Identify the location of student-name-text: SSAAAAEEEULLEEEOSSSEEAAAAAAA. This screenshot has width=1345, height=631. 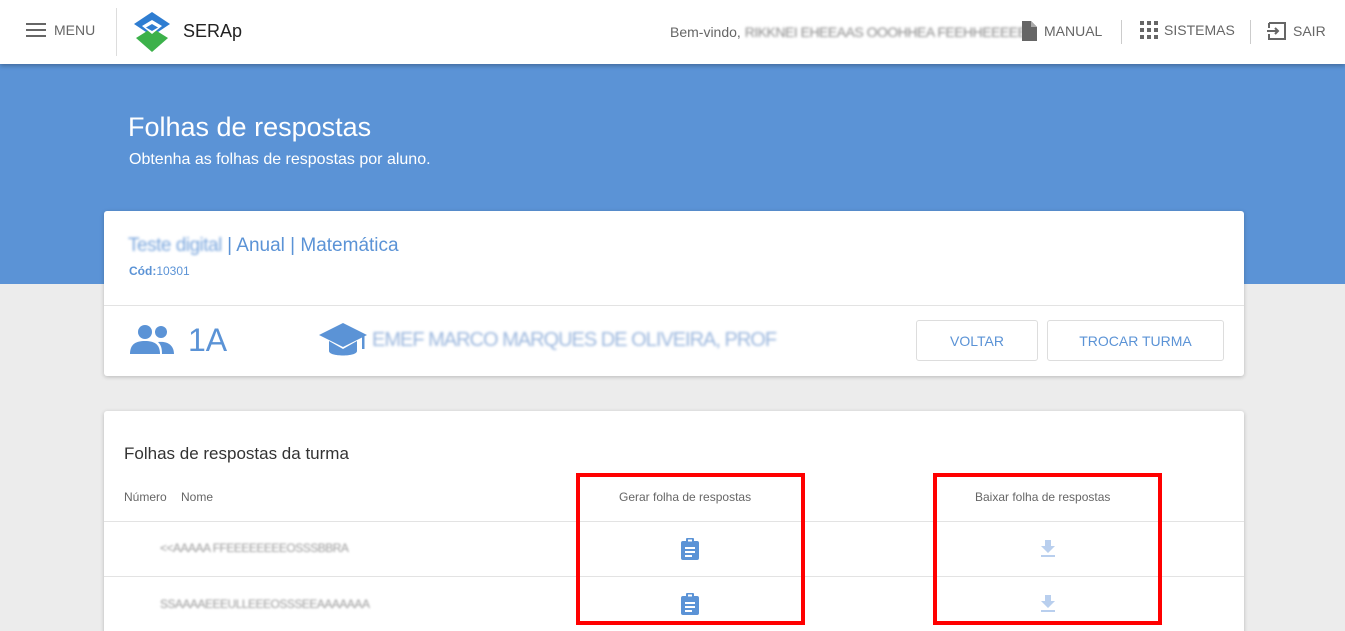
(265, 604).